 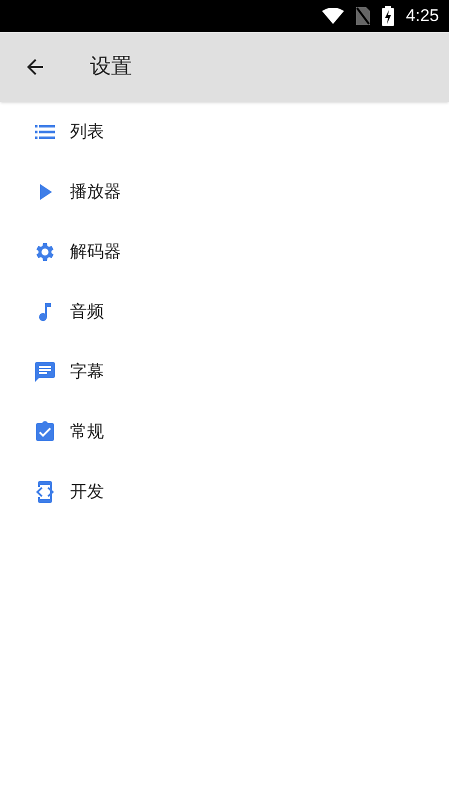 What do you see at coordinates (363, 16) in the screenshot?
I see `no-sim-icon` at bounding box center [363, 16].